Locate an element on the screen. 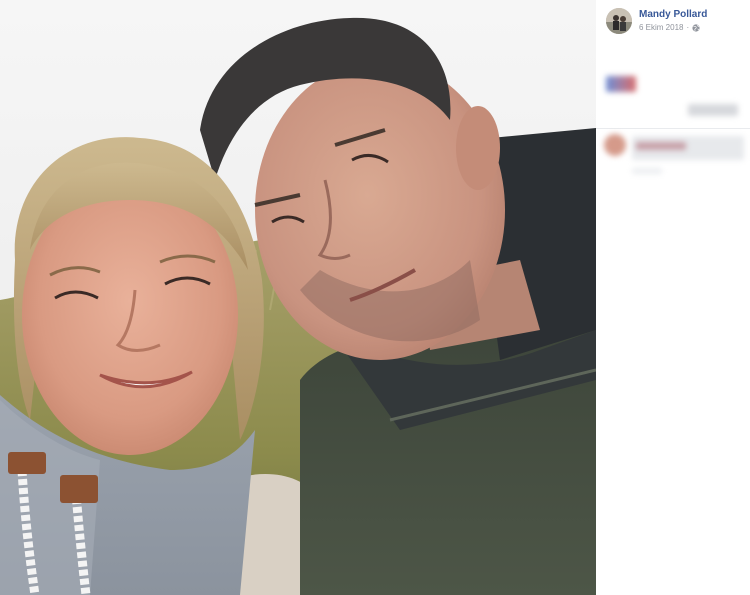  divider is located at coordinates (673, 128).